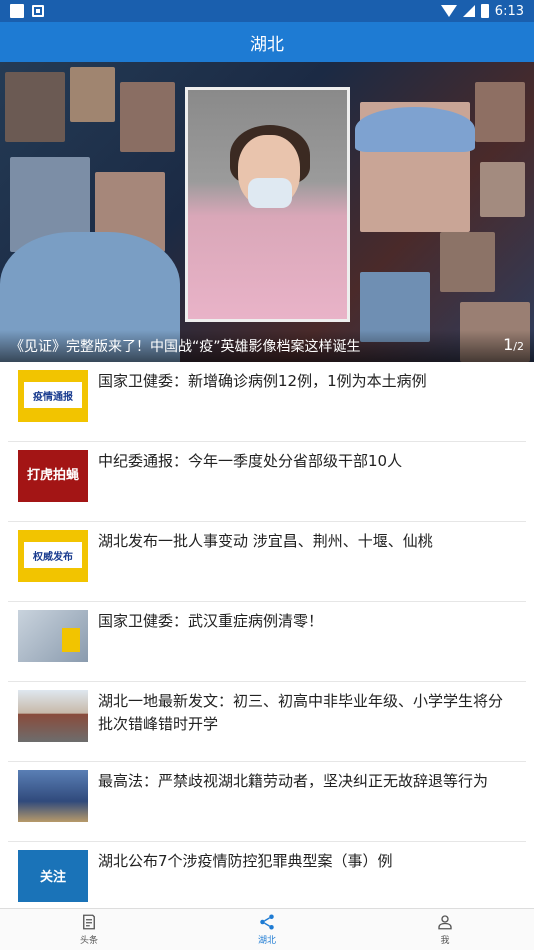  What do you see at coordinates (265, 541) in the screenshot?
I see `news-title: 湖北发布一批人事变动 涉宜昌、荆州、十堰、仙桃` at bounding box center [265, 541].